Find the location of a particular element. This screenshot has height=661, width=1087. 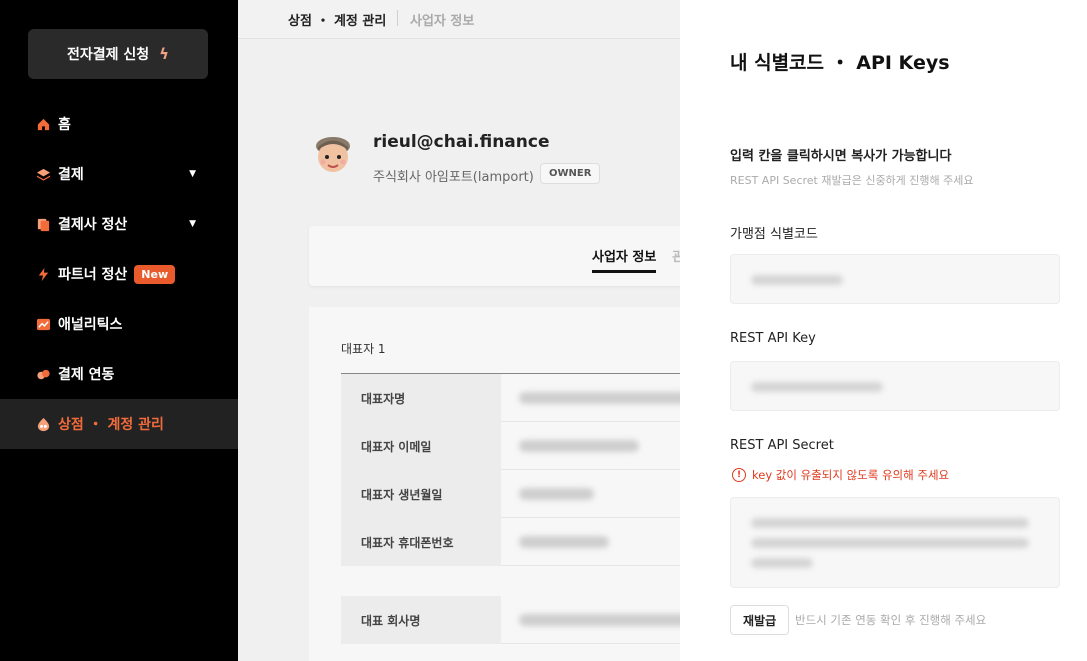

store-icon is located at coordinates (43, 424).